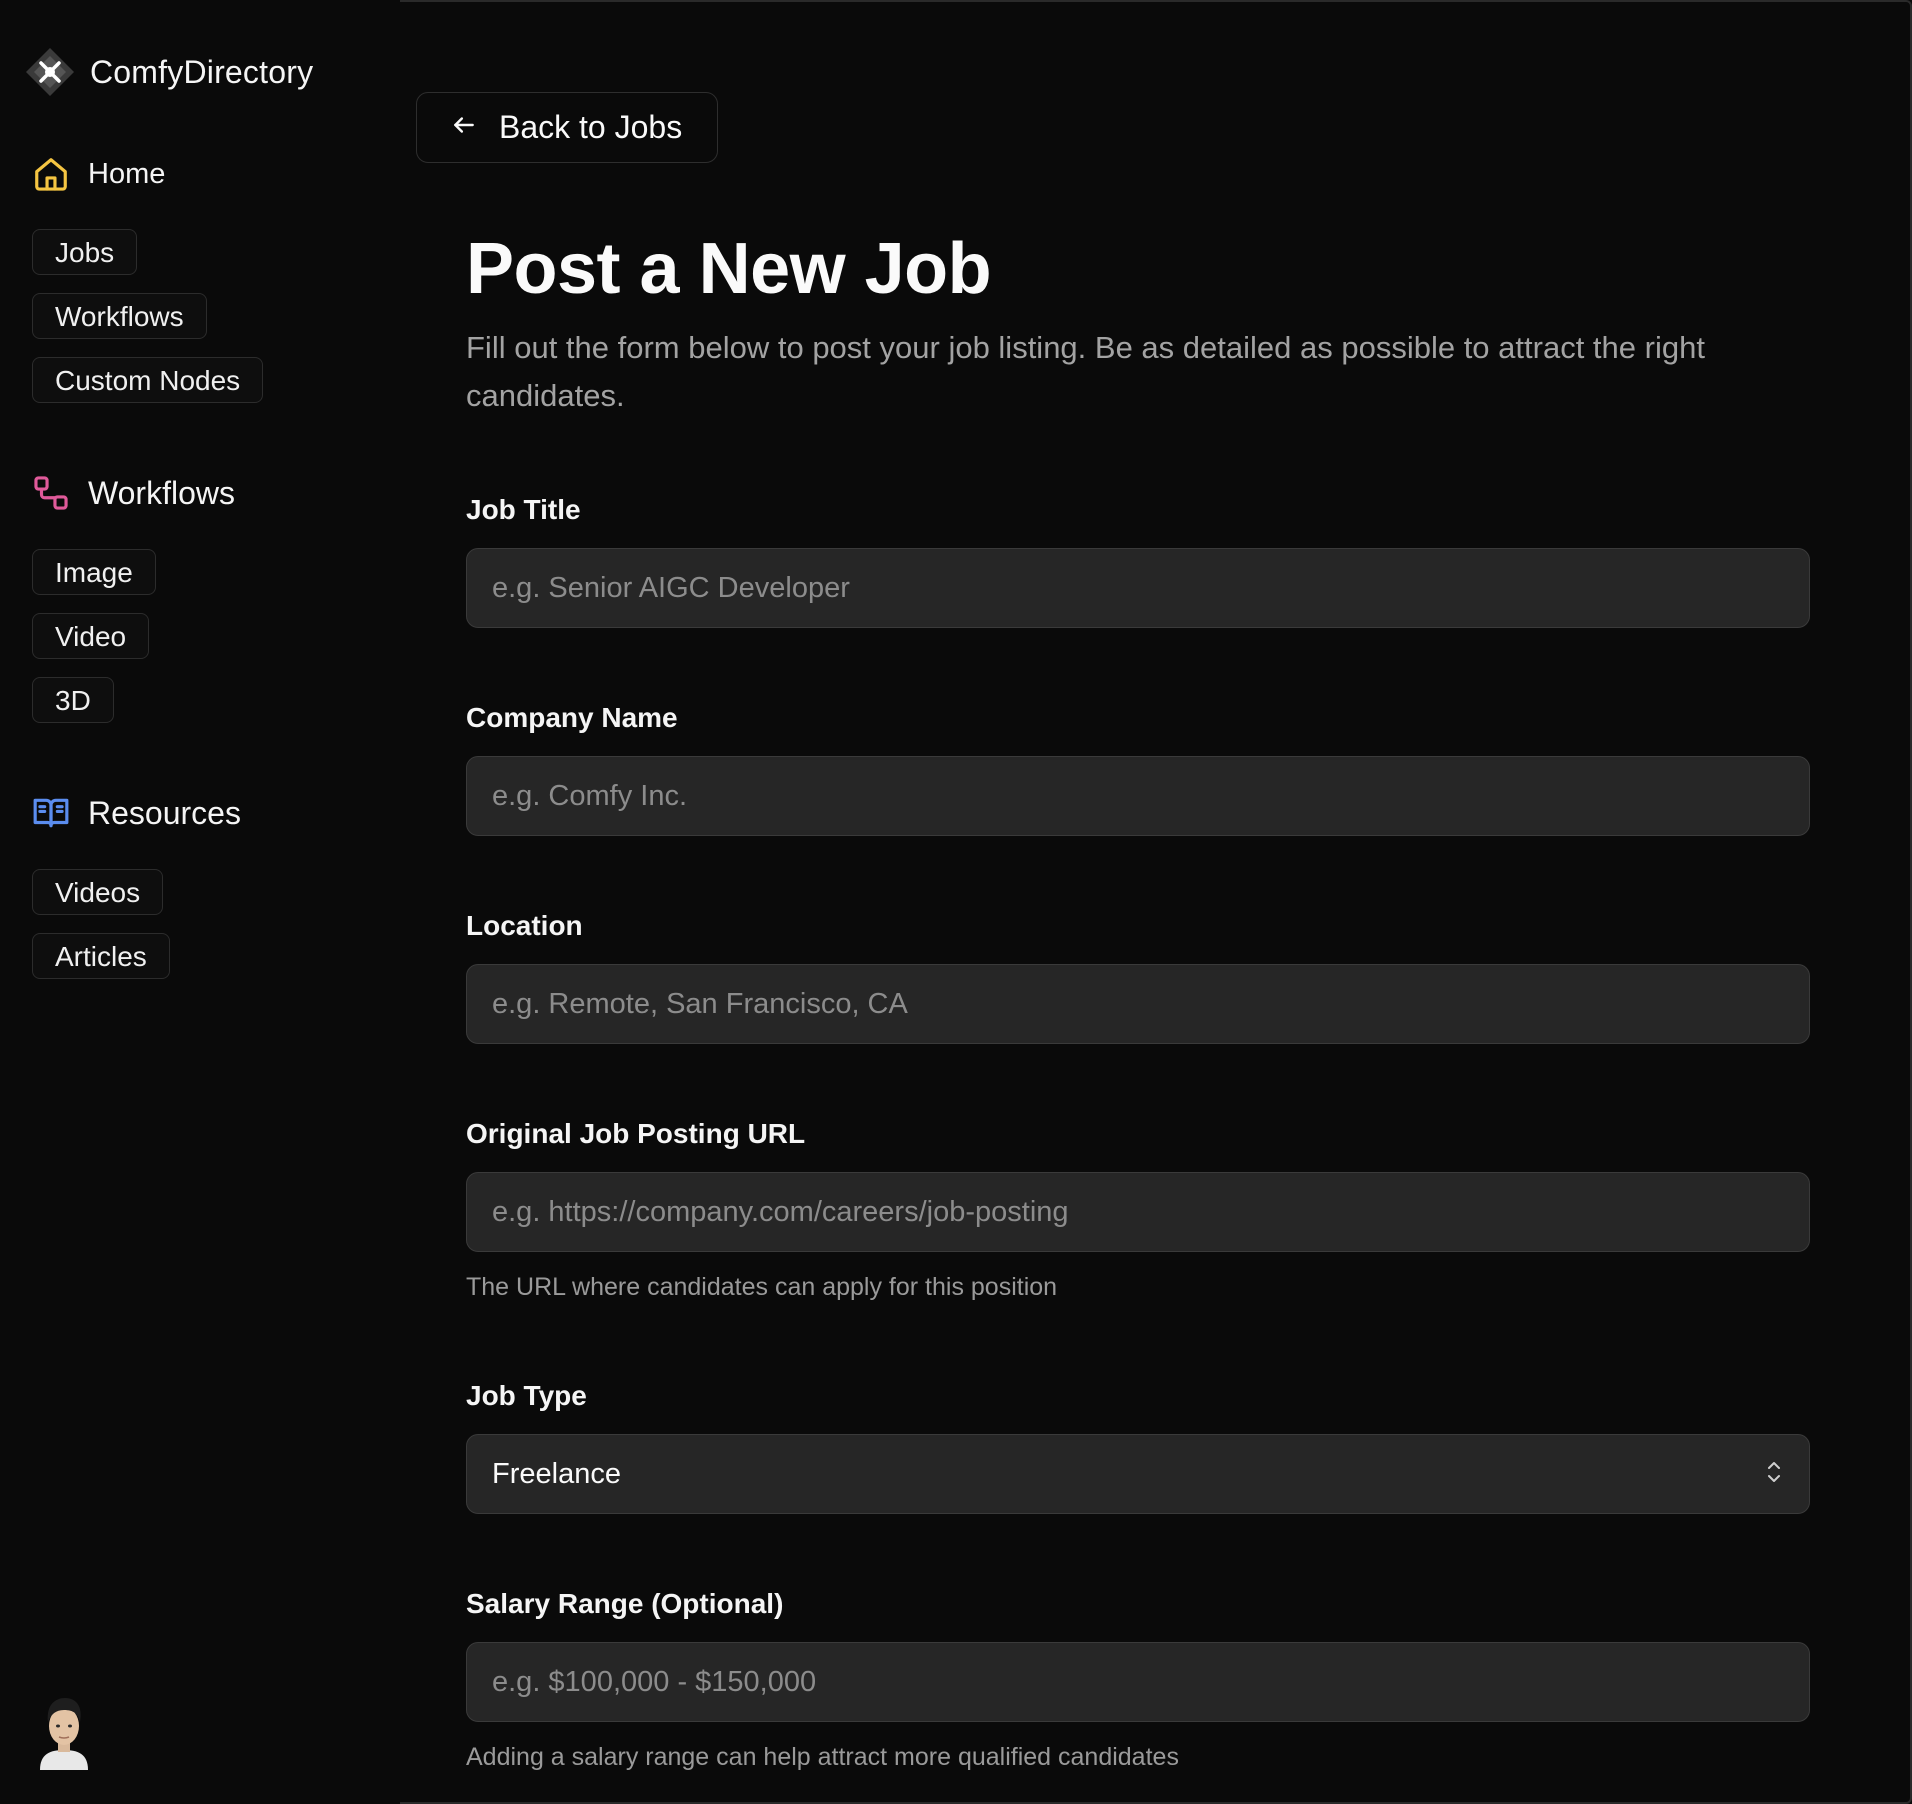 This screenshot has height=1804, width=1912. Describe the element at coordinates (119, 316) in the screenshot. I see `sidebar-item-workflows: Workflows` at that location.